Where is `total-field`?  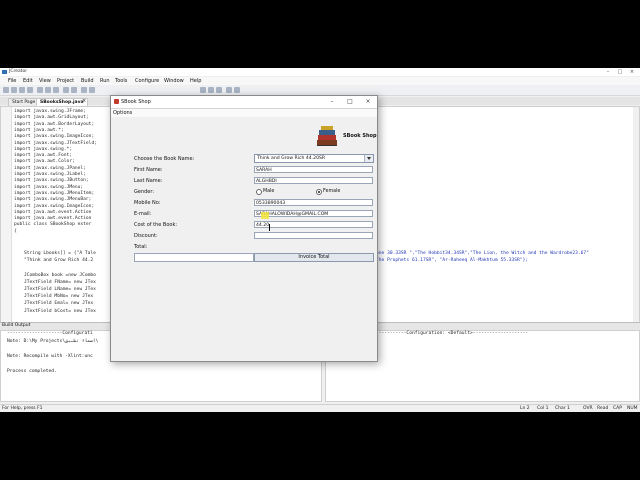
total-field is located at coordinates (194, 257).